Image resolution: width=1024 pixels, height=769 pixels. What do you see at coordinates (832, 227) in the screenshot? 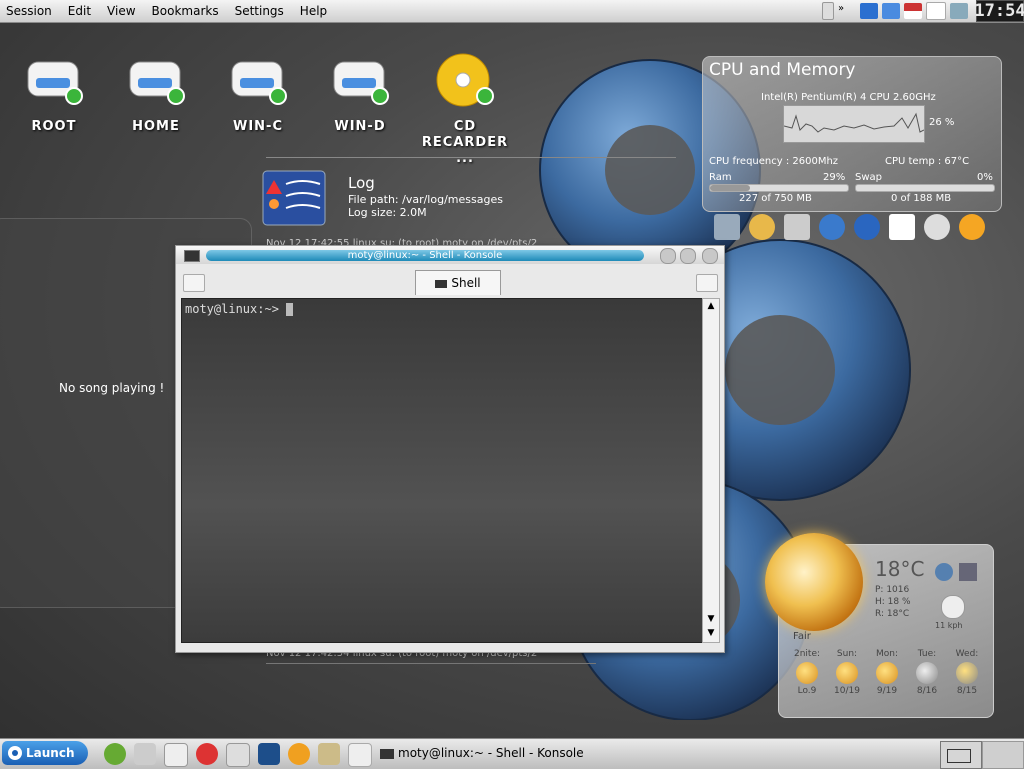
I see `browser-globe-icon` at bounding box center [832, 227].